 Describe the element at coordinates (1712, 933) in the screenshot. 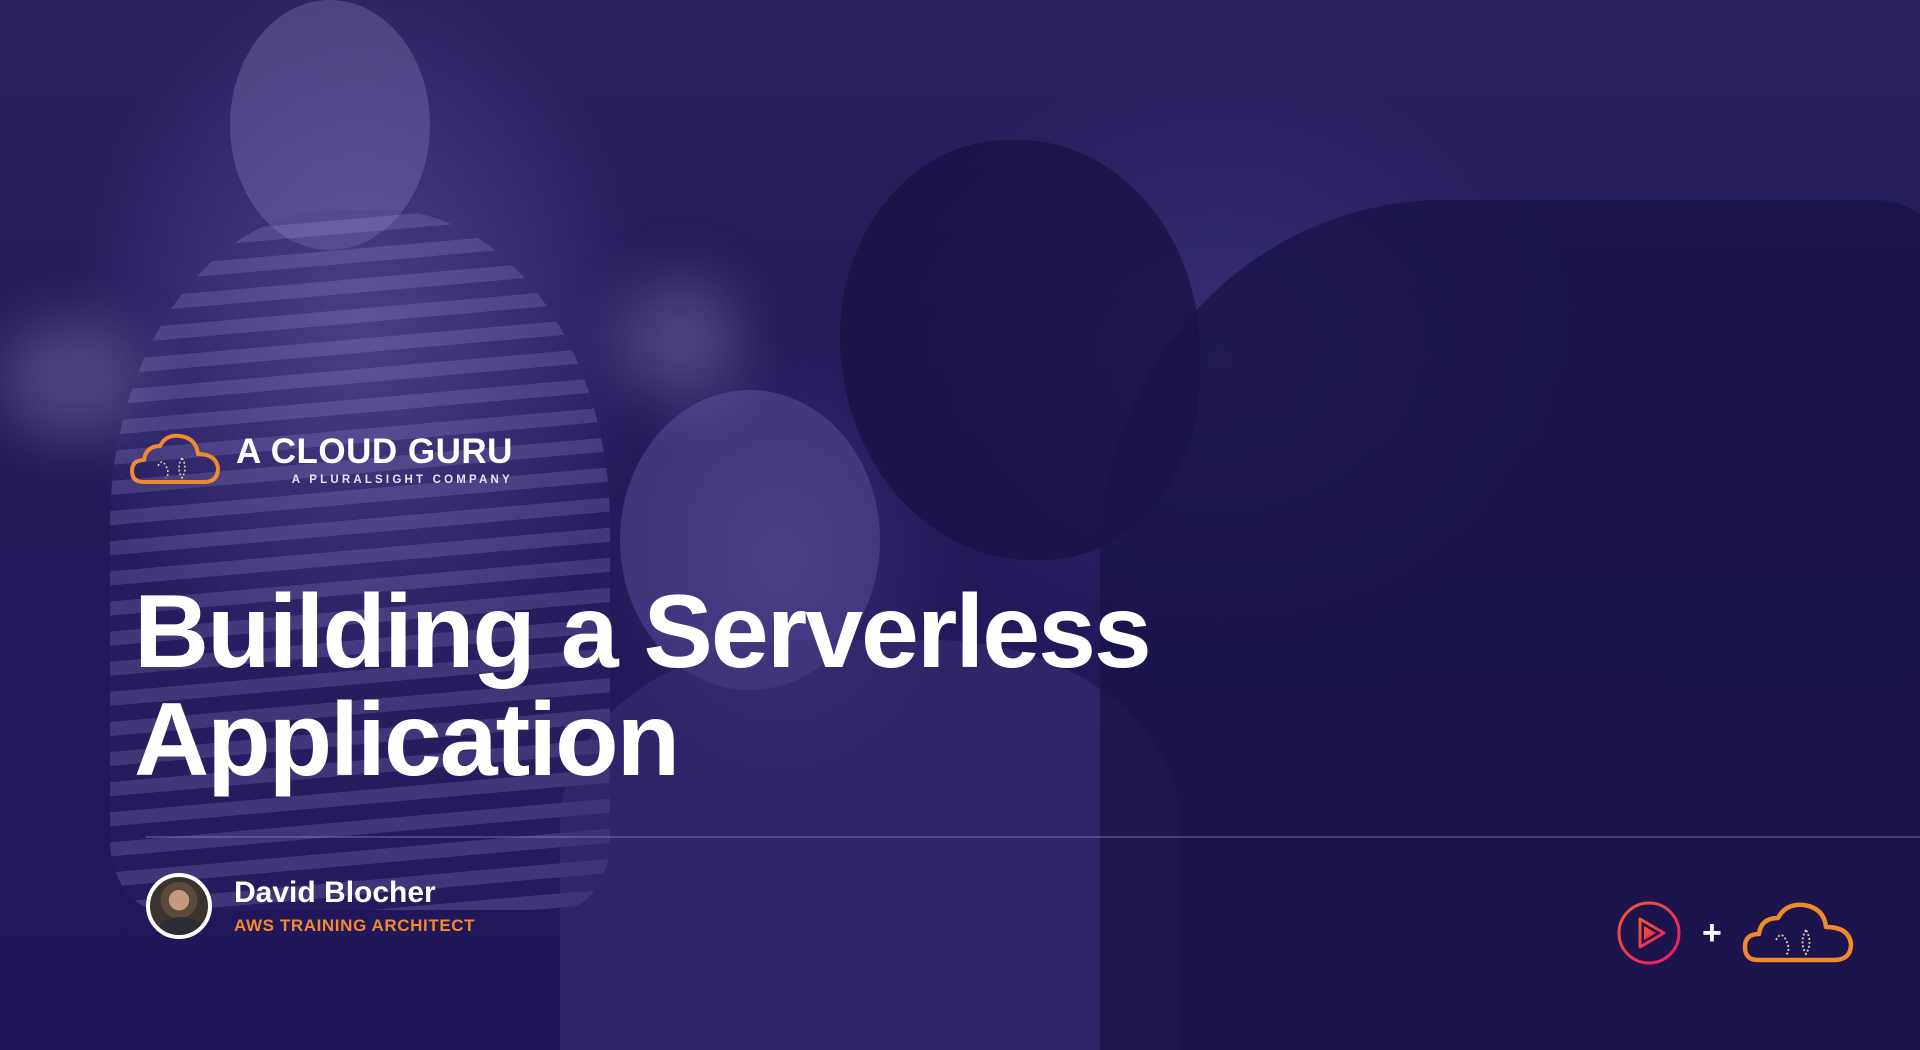

I see `plus-sign: +` at that location.